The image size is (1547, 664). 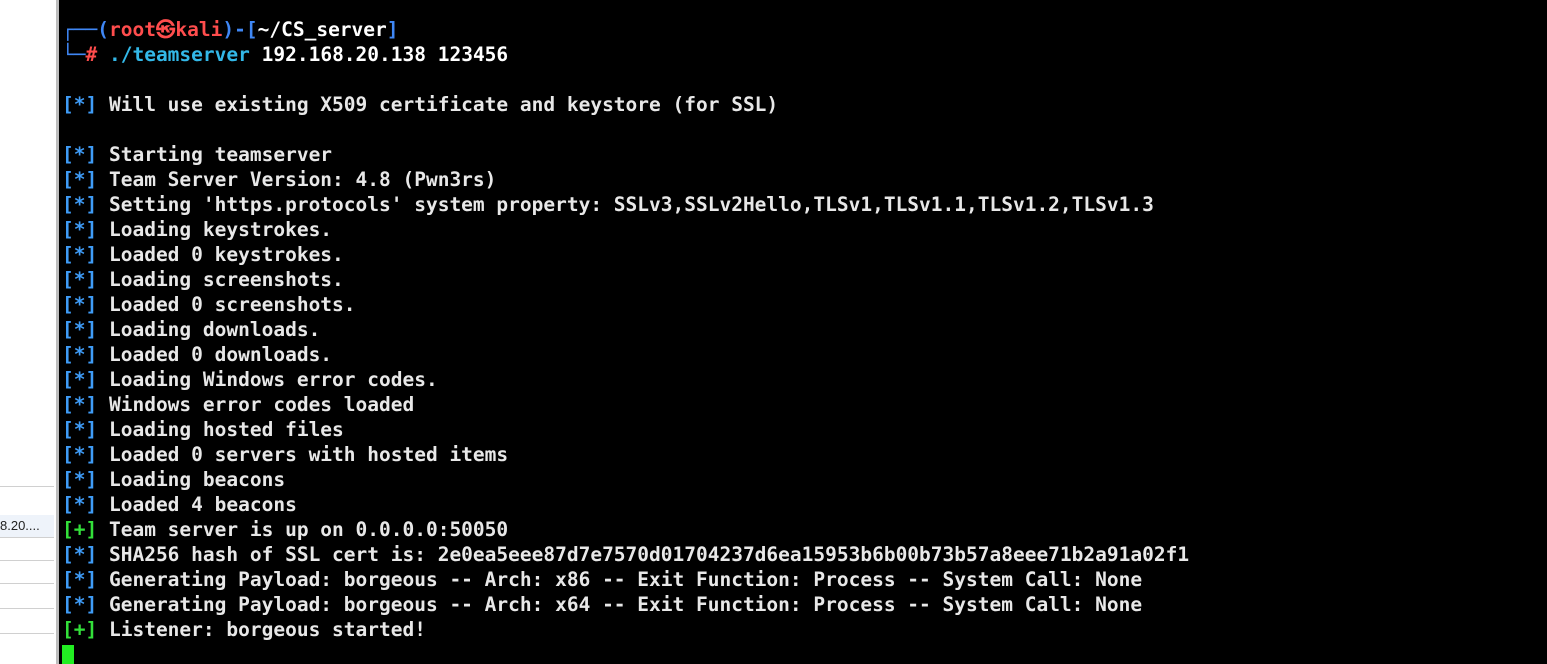 What do you see at coordinates (392, 29) in the screenshot?
I see `prompt-bracket-end: ]` at bounding box center [392, 29].